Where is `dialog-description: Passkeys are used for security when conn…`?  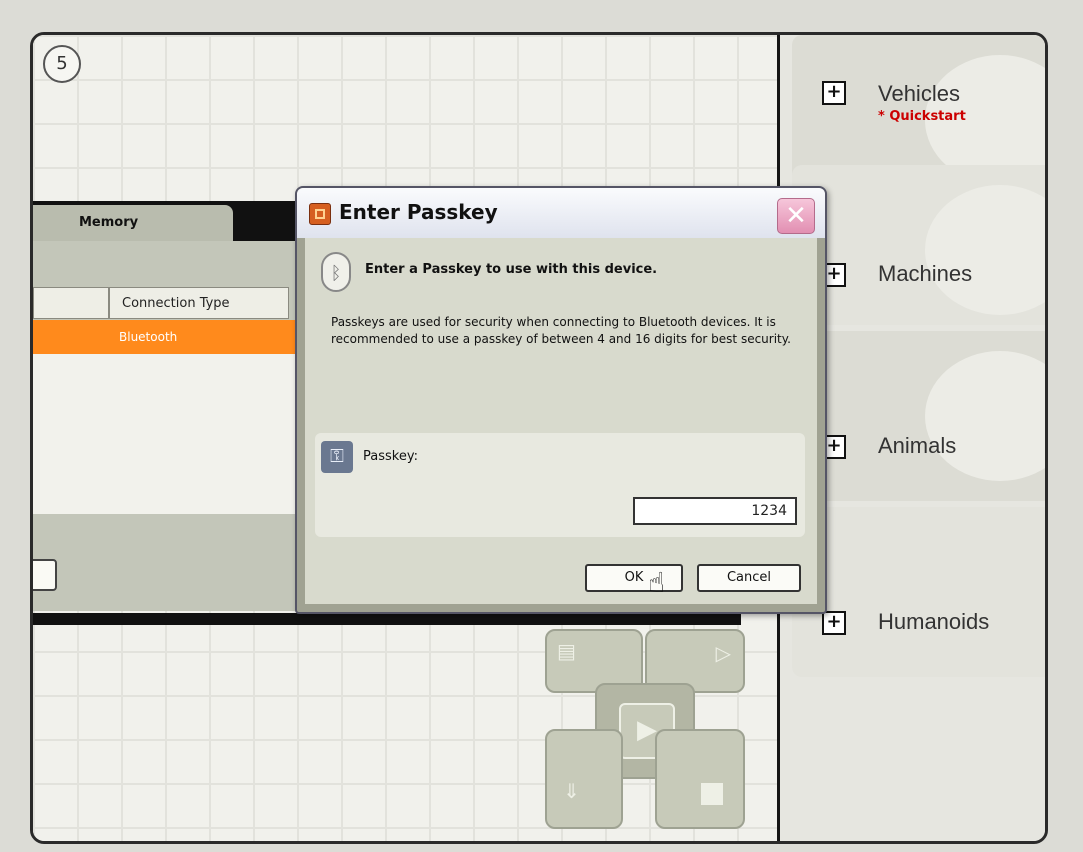
dialog-description: Passkeys are used for security when conn… is located at coordinates (561, 330).